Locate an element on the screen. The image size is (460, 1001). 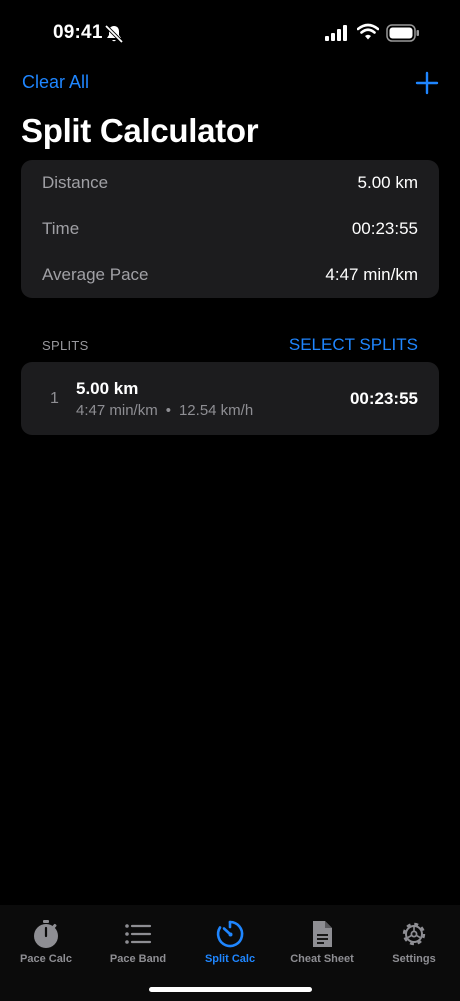
list-icon is located at coordinates (138, 934).